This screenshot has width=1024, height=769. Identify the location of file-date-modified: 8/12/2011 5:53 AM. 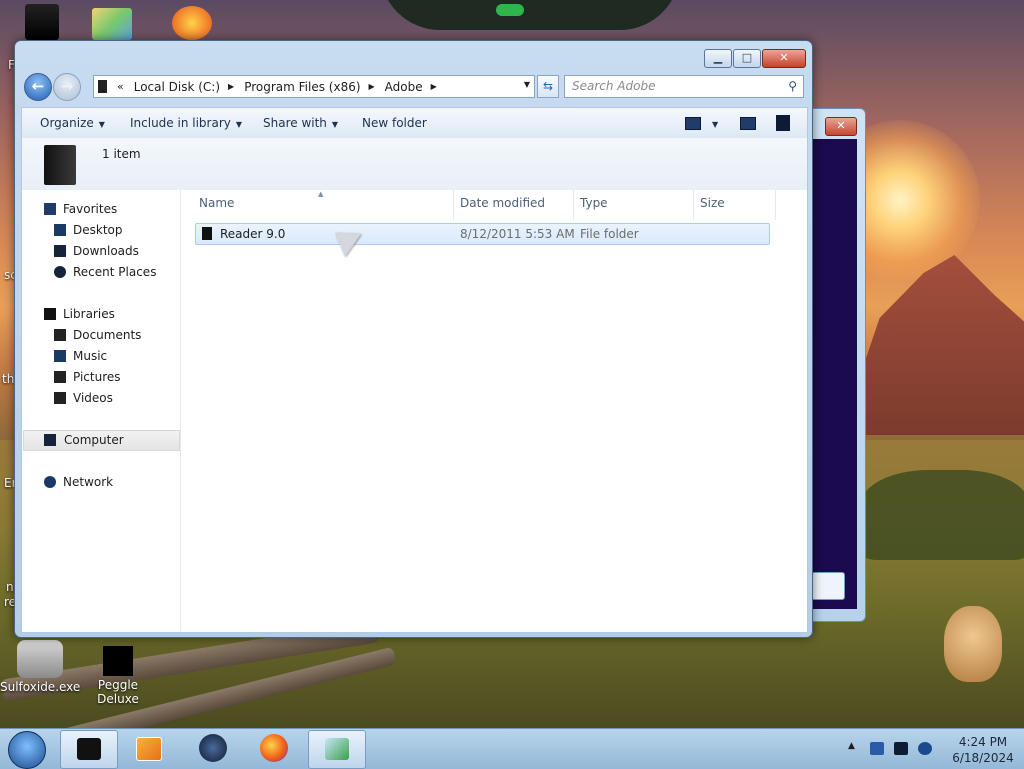
(517, 234).